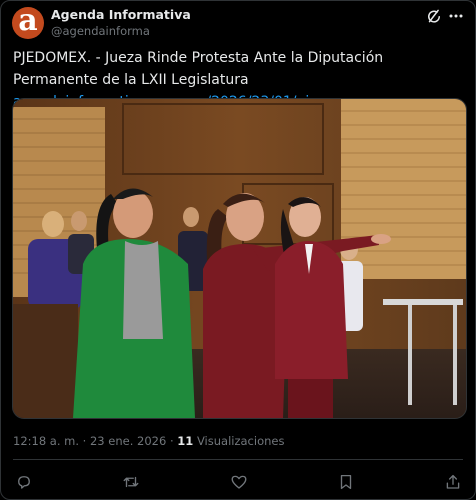 This screenshot has width=476, height=500. Describe the element at coordinates (185, 441) in the screenshot. I see `views-count: 11` at that location.